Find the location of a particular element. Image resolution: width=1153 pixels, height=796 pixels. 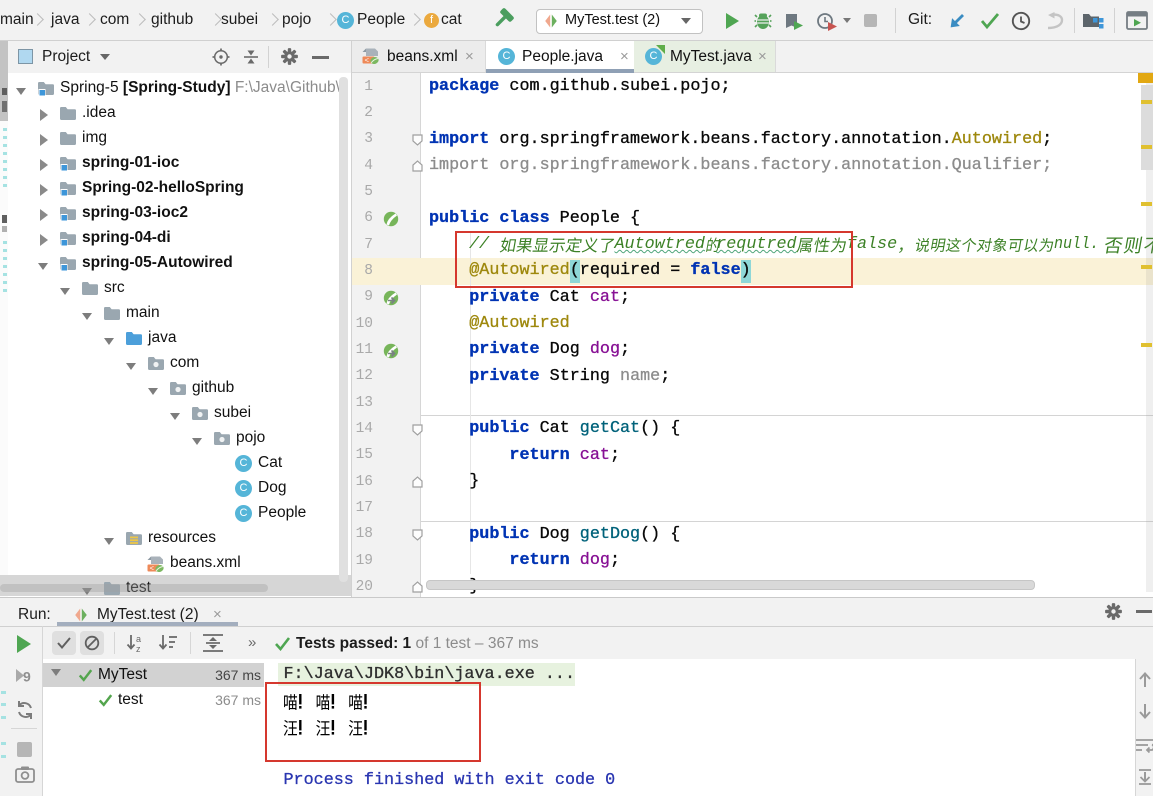

svg-text: a is located at coordinates (138, 639).